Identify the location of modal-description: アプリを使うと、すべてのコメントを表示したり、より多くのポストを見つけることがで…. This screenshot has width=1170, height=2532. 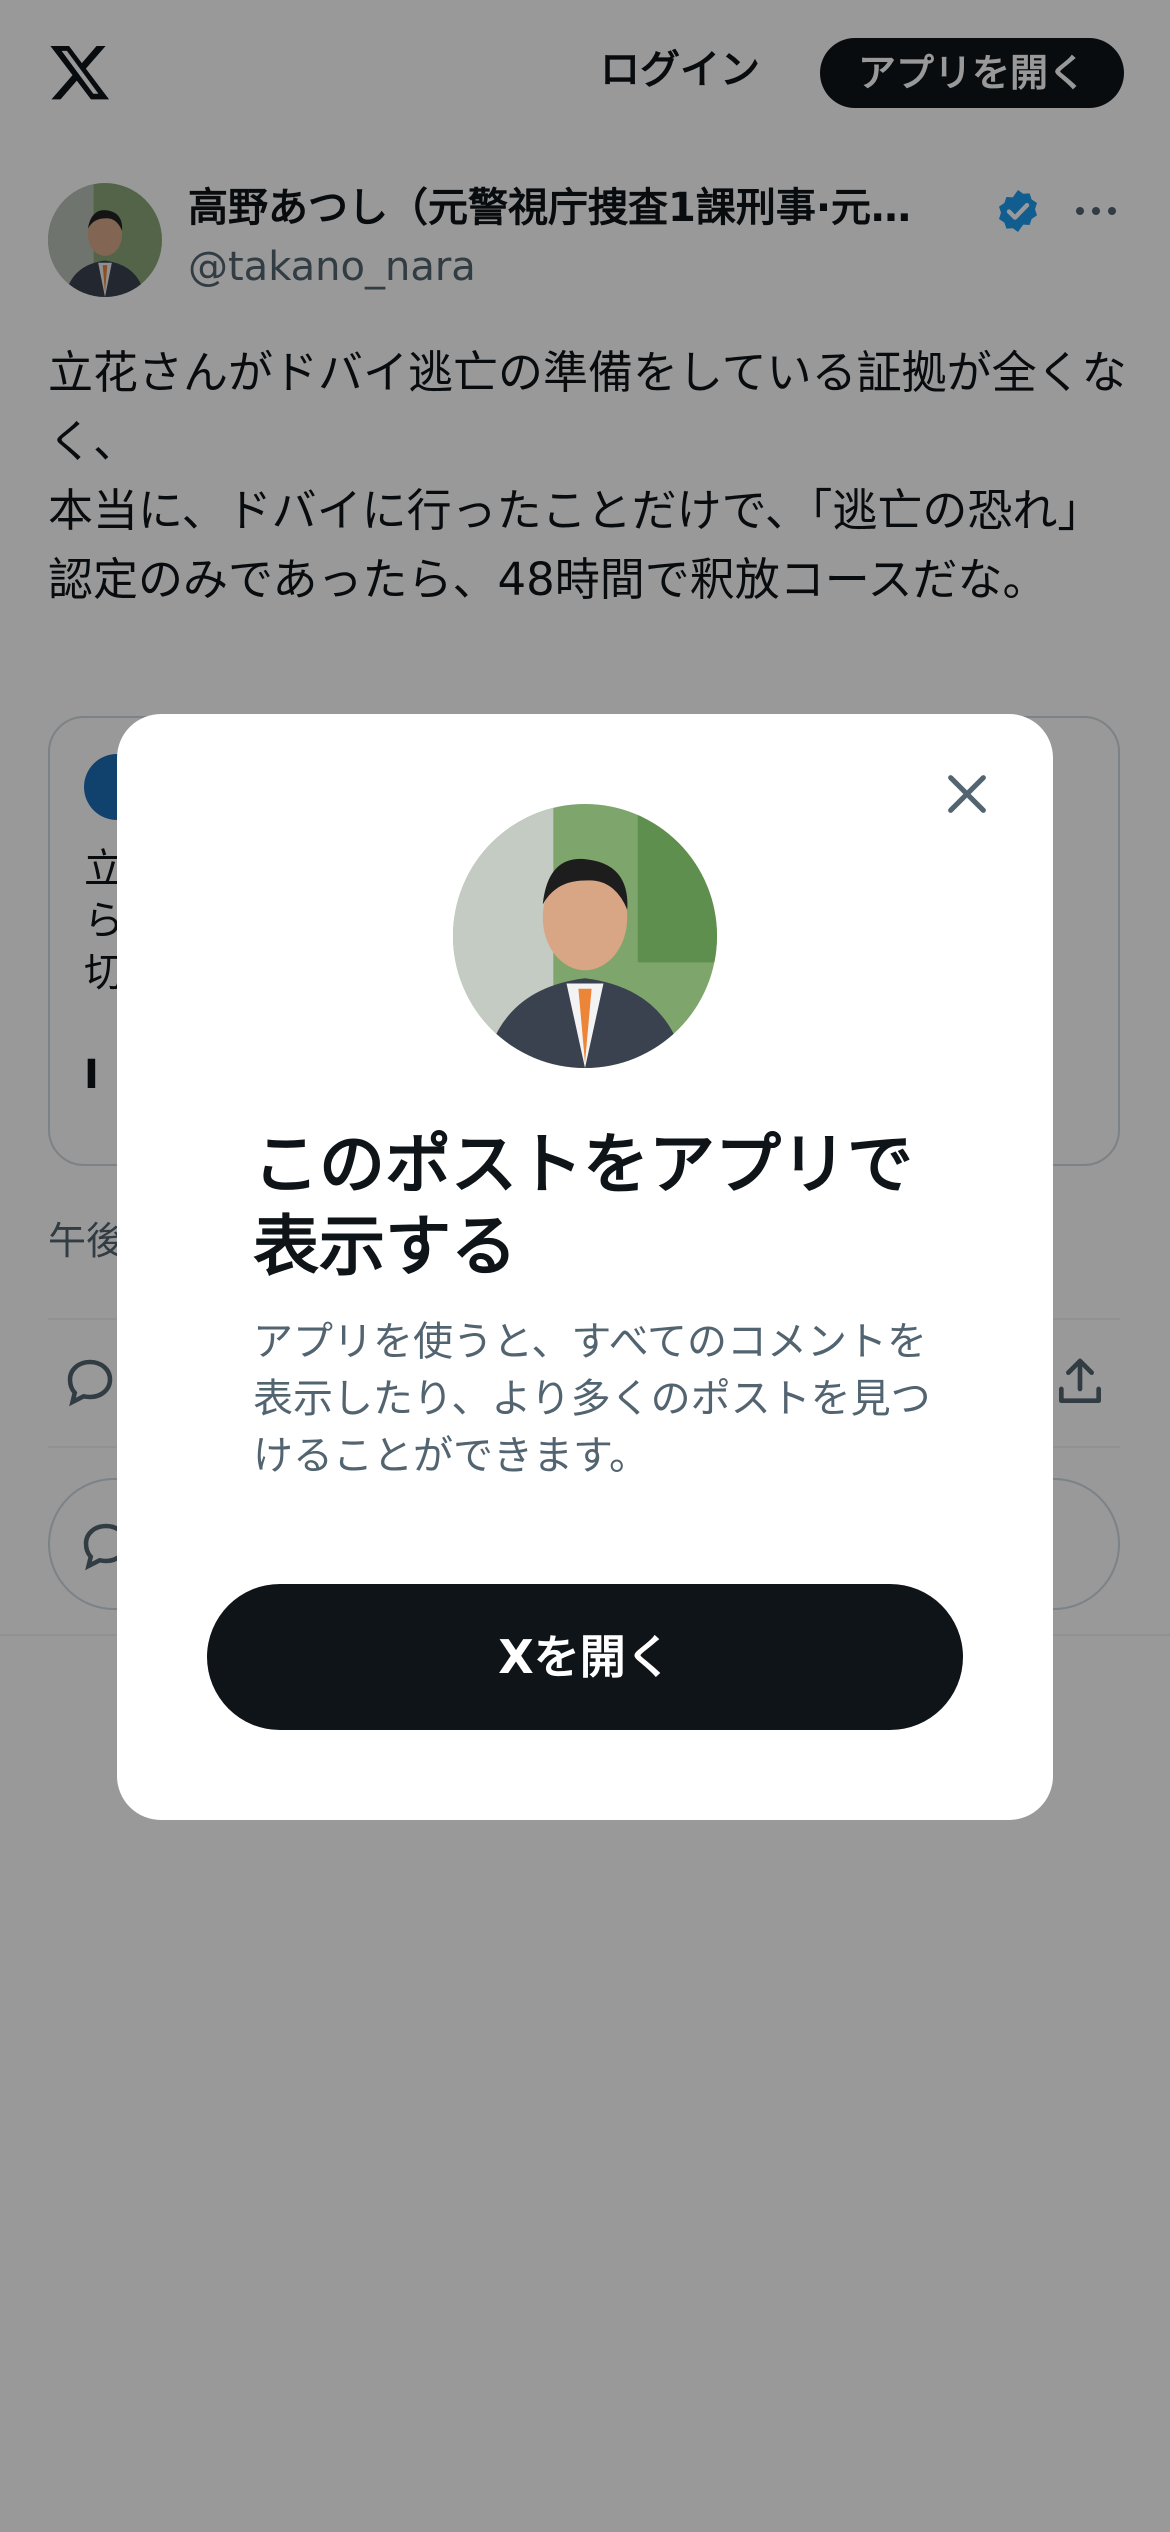
(592, 1399).